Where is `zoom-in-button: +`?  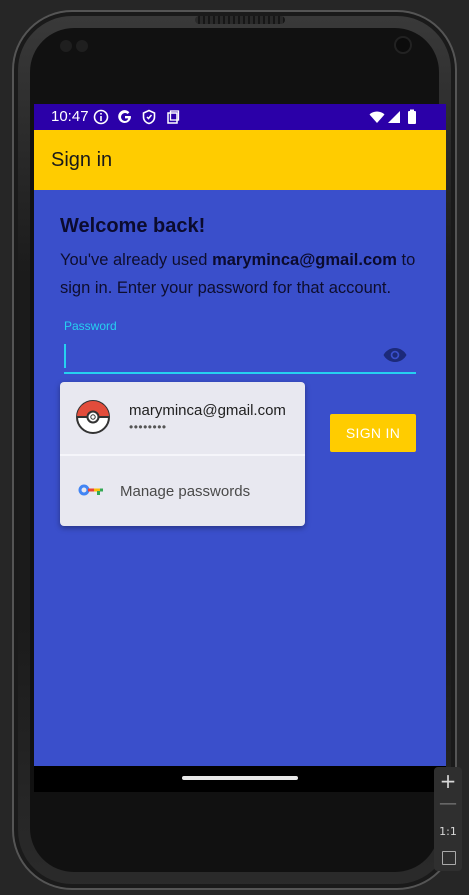
zoom-in-button: + is located at coordinates (448, 781).